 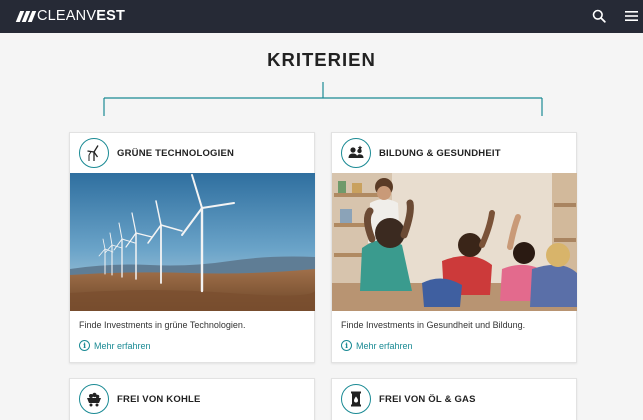 What do you see at coordinates (321, 59) in the screenshot?
I see `page-title: KRITERIEN` at bounding box center [321, 59].